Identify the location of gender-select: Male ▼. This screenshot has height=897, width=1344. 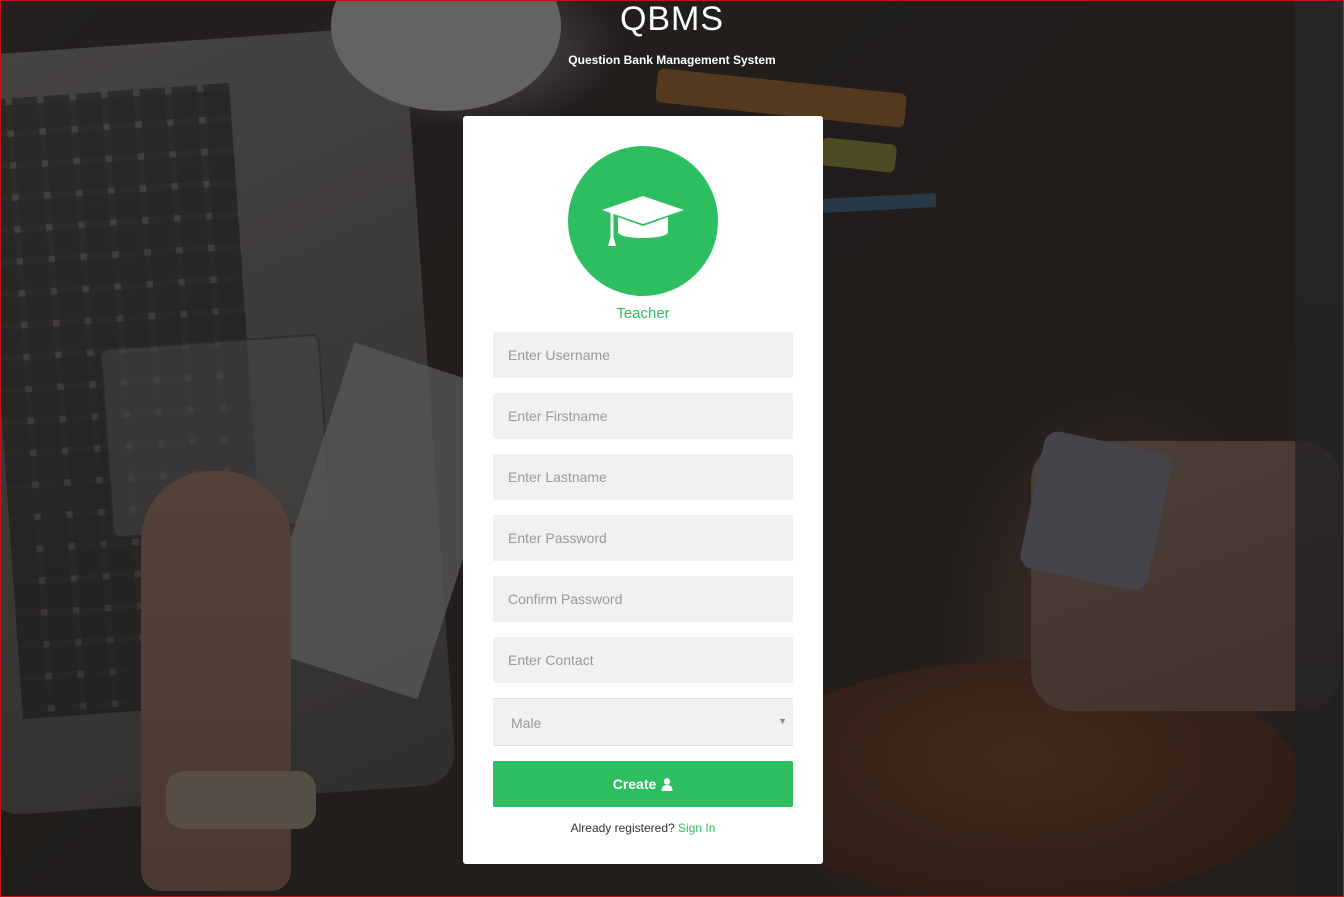
(643, 722).